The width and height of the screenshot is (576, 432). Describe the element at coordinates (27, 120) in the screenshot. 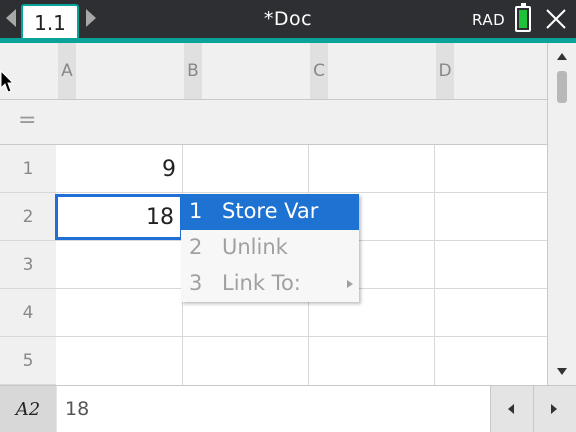

I see `formula-row-symbol: =` at that location.